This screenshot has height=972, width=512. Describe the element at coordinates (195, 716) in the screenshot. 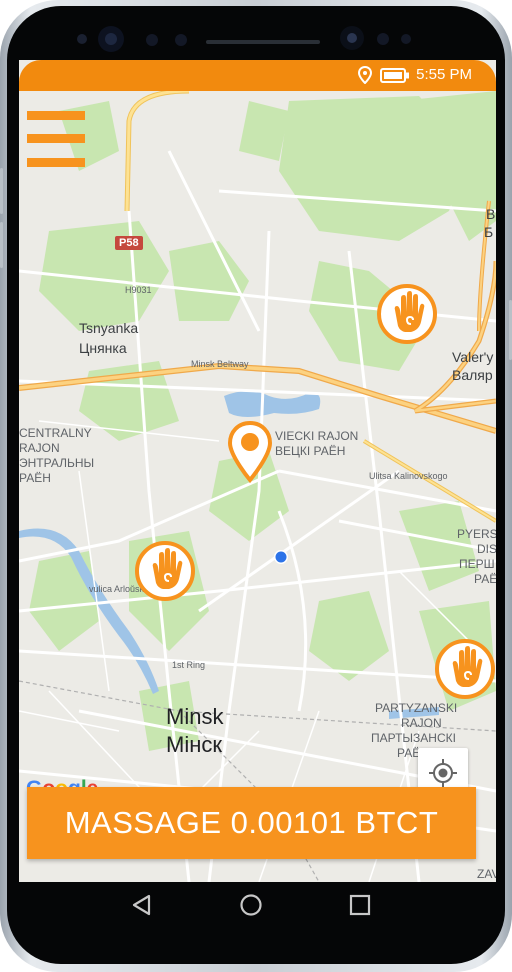

I see `city-label-minsk: Minsk` at that location.